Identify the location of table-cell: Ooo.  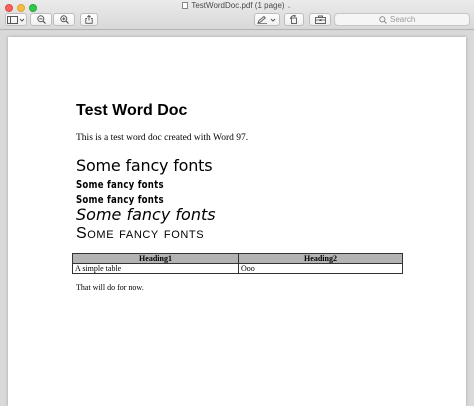
(320, 268).